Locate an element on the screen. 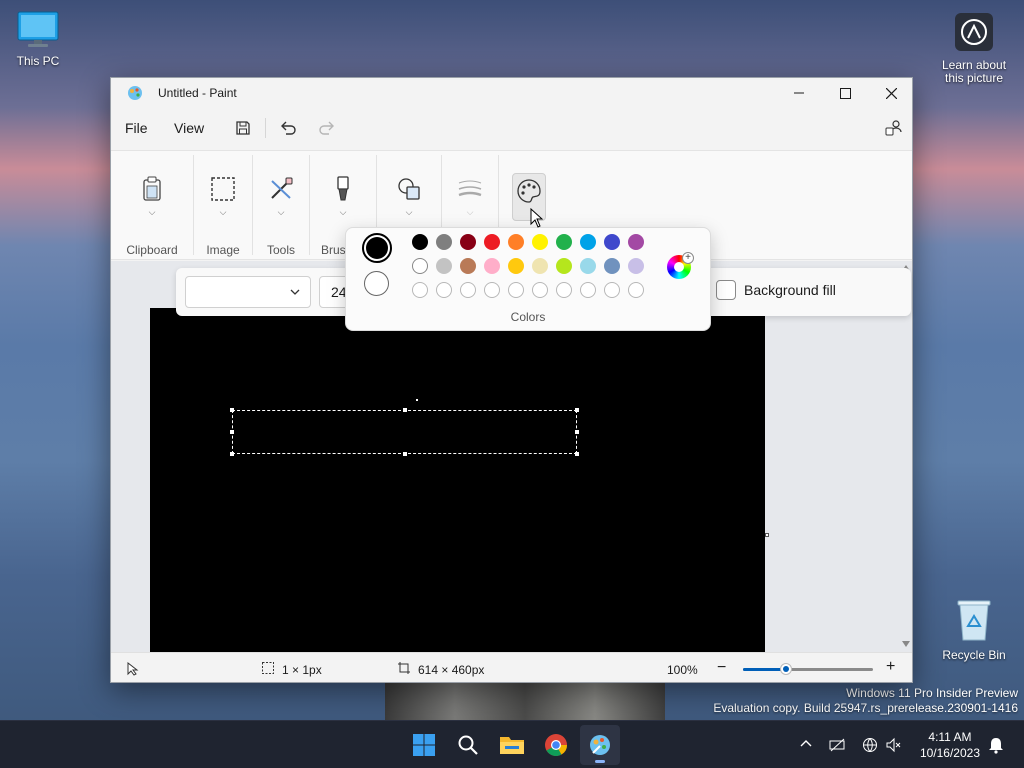 The image size is (1024, 768). group-image: ⌵ Image is located at coordinates (223, 206).